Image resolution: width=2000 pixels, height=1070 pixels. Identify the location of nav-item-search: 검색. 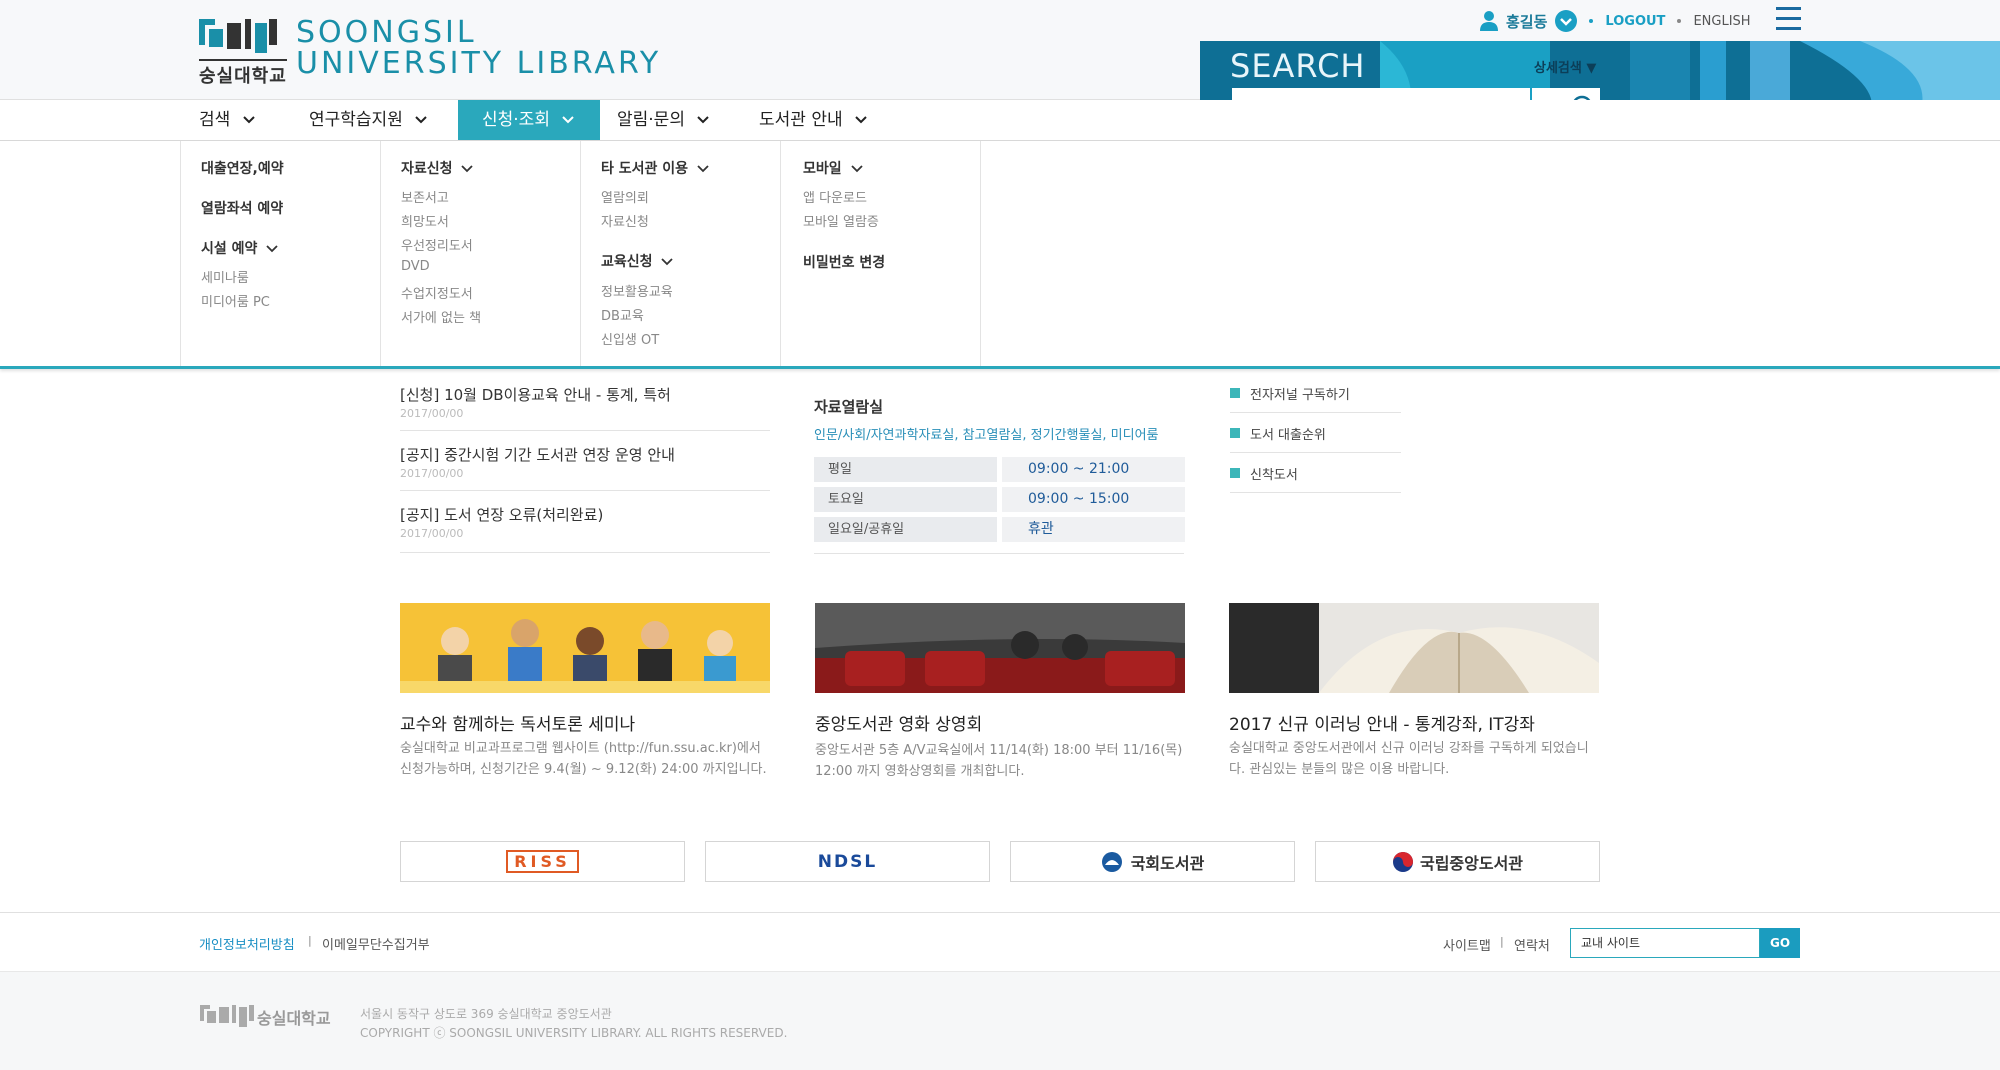
(227, 120).